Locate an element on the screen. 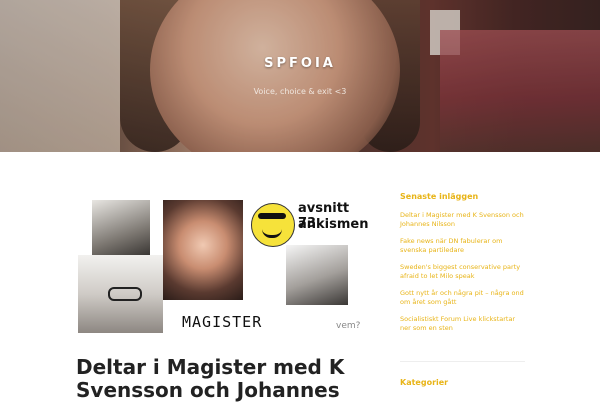  portrait-man-sunglasses is located at coordinates (317, 275).